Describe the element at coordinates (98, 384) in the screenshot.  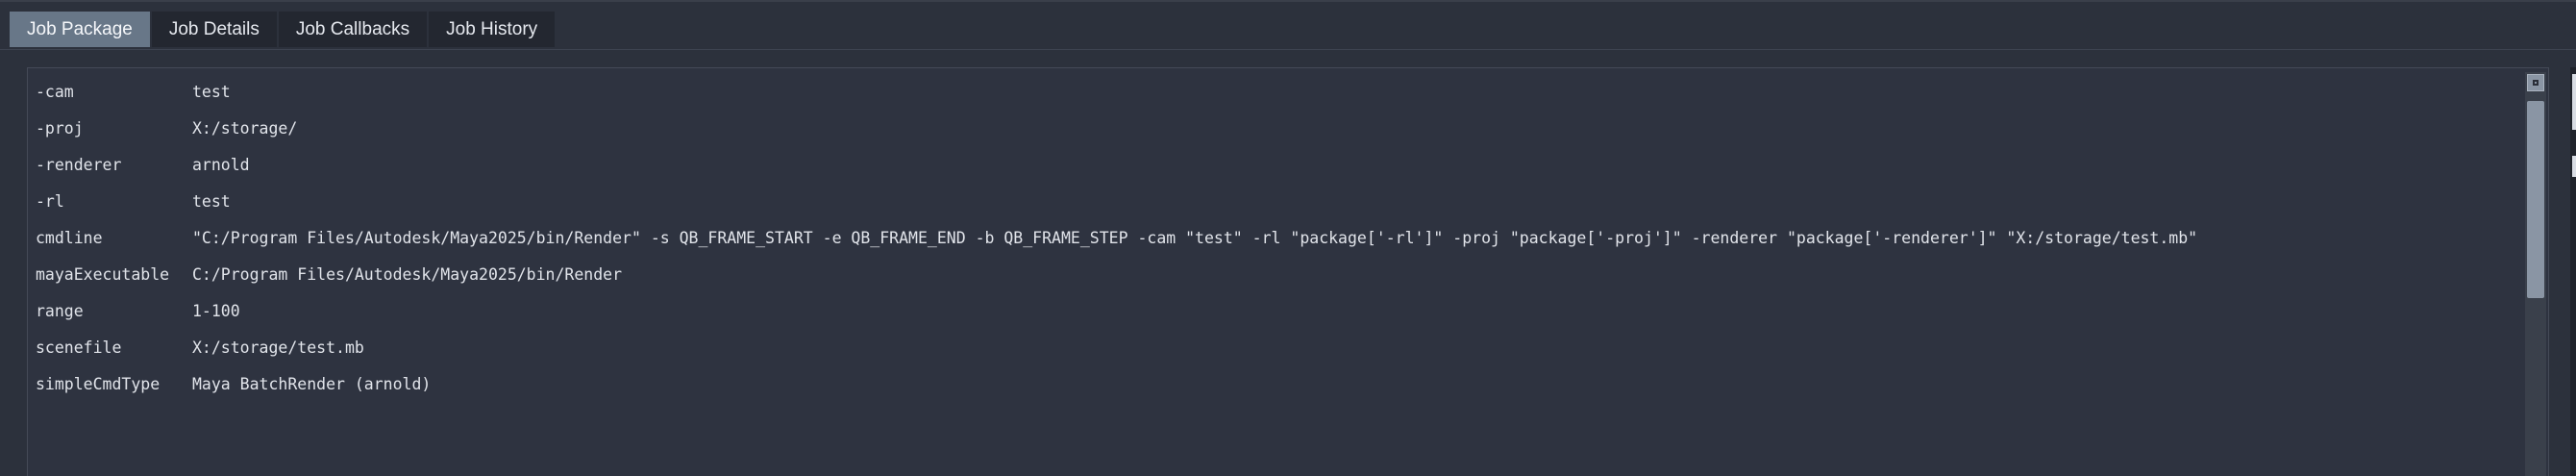
I see `package-key: simpleCmdType` at that location.